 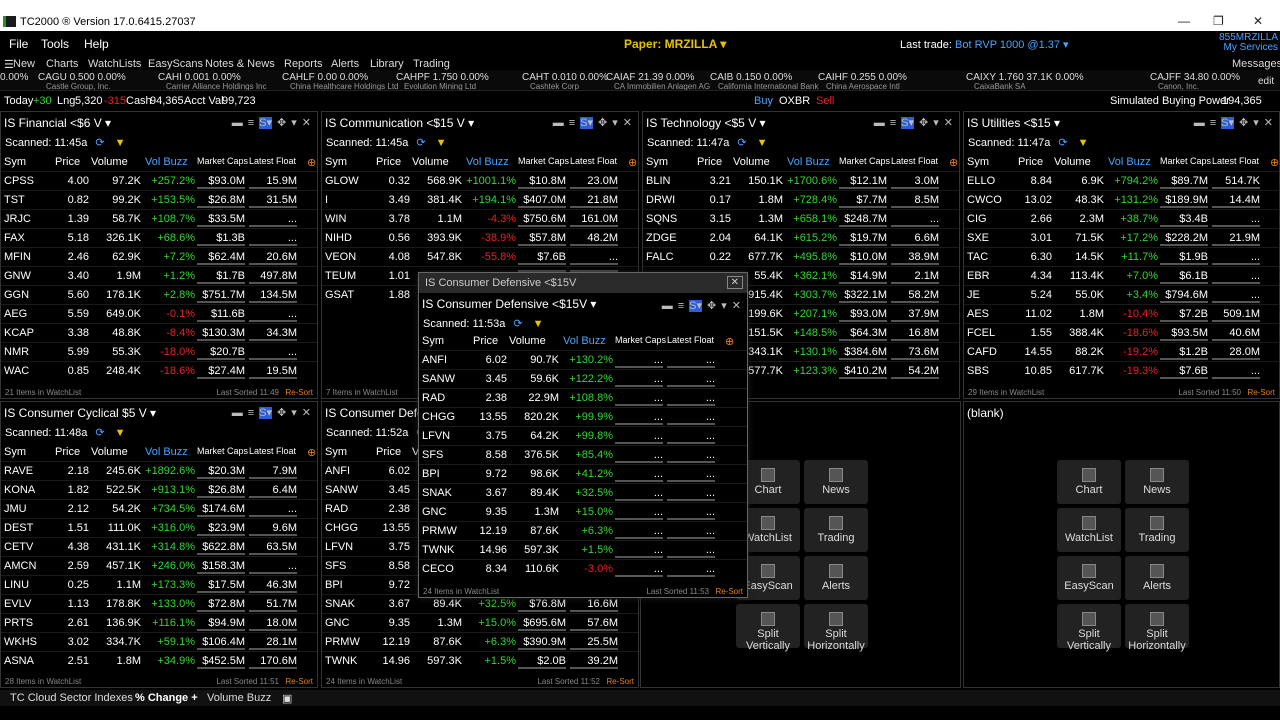 What do you see at coordinates (349, 181) in the screenshot?
I see `symbol-cell: GLOW` at bounding box center [349, 181].